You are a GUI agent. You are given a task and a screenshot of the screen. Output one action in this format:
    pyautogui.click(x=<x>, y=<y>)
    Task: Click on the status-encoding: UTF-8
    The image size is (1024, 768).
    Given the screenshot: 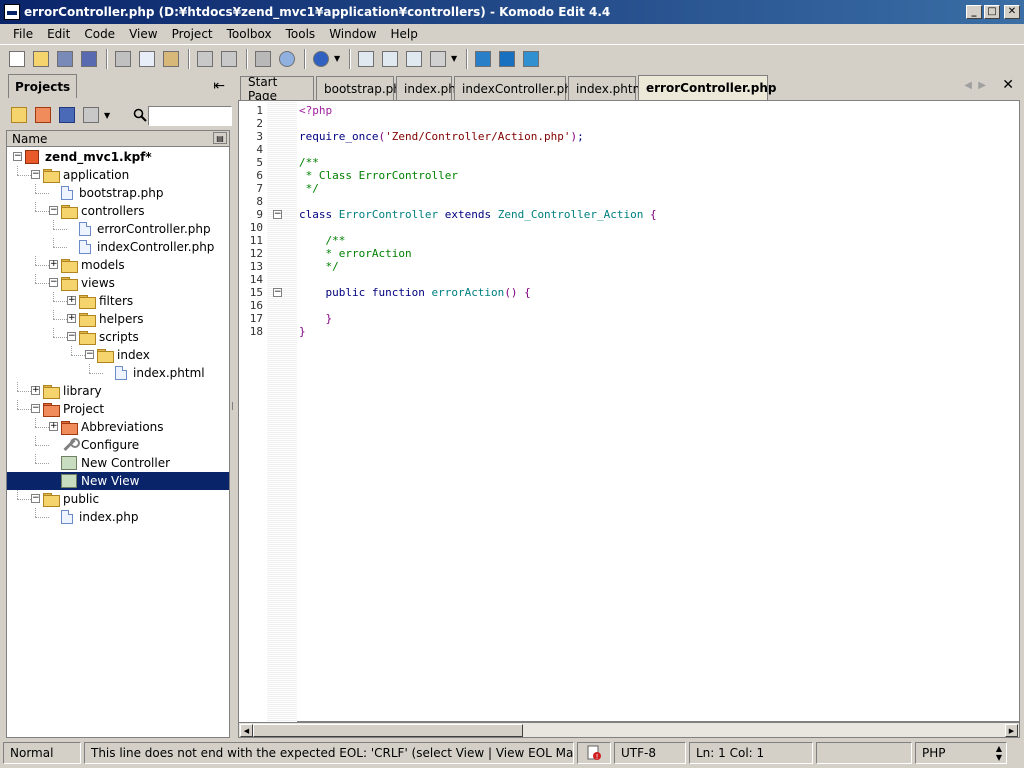 What is the action you would take?
    pyautogui.click(x=650, y=753)
    